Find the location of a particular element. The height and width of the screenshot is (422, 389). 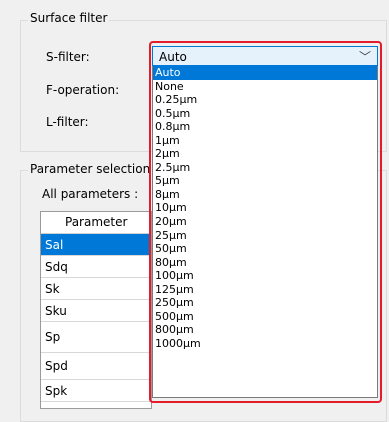

parameter-table: Parameter Sal Sdq Sk Sku Sp Spd Spk is located at coordinates (96, 310).